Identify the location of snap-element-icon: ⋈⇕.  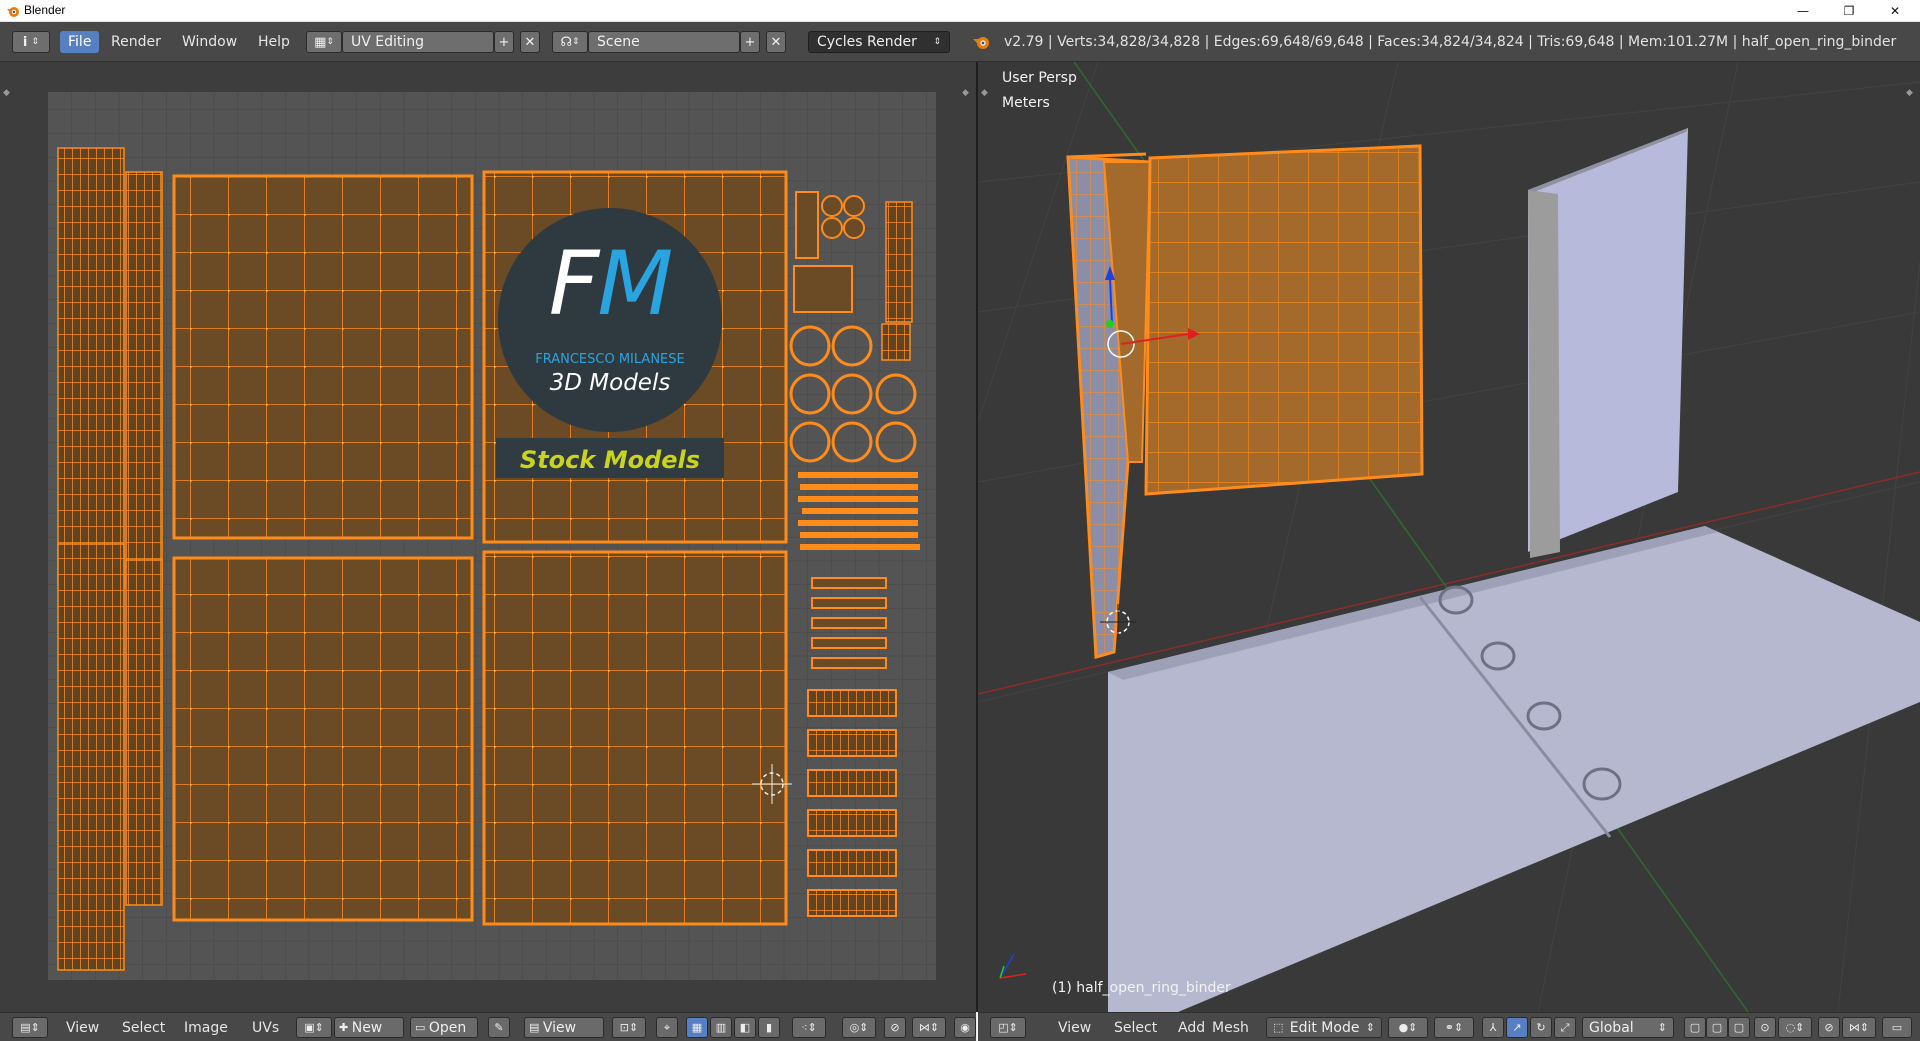
(1859, 1027).